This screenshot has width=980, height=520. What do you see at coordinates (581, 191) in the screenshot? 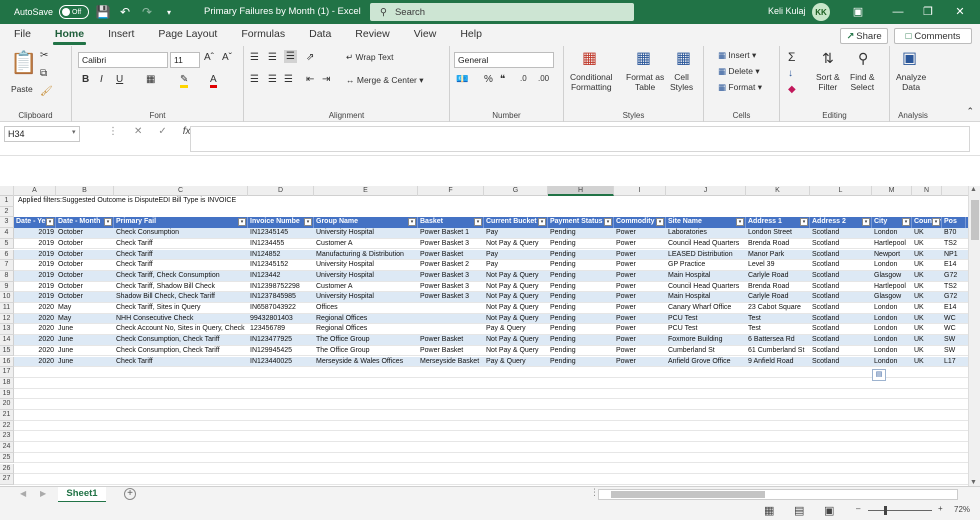
I see `column-header-h: H` at bounding box center [581, 191].